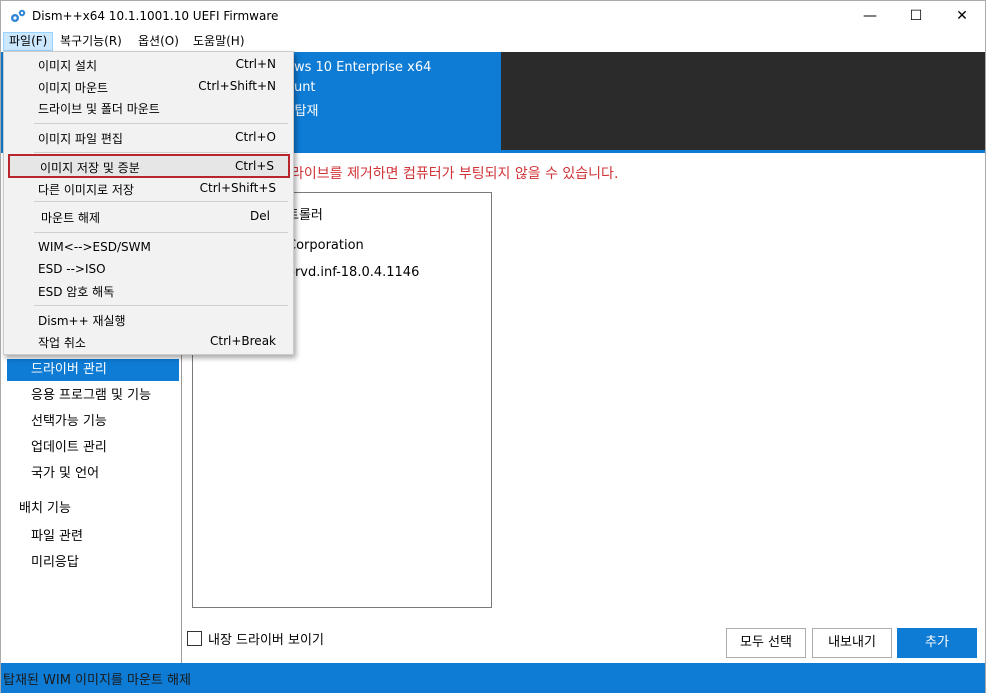 This screenshot has height=693, width=986. I want to click on menu-bar: 파일(F) 복구기능(R) 옵션(O) 도움말(H), so click(493, 41).